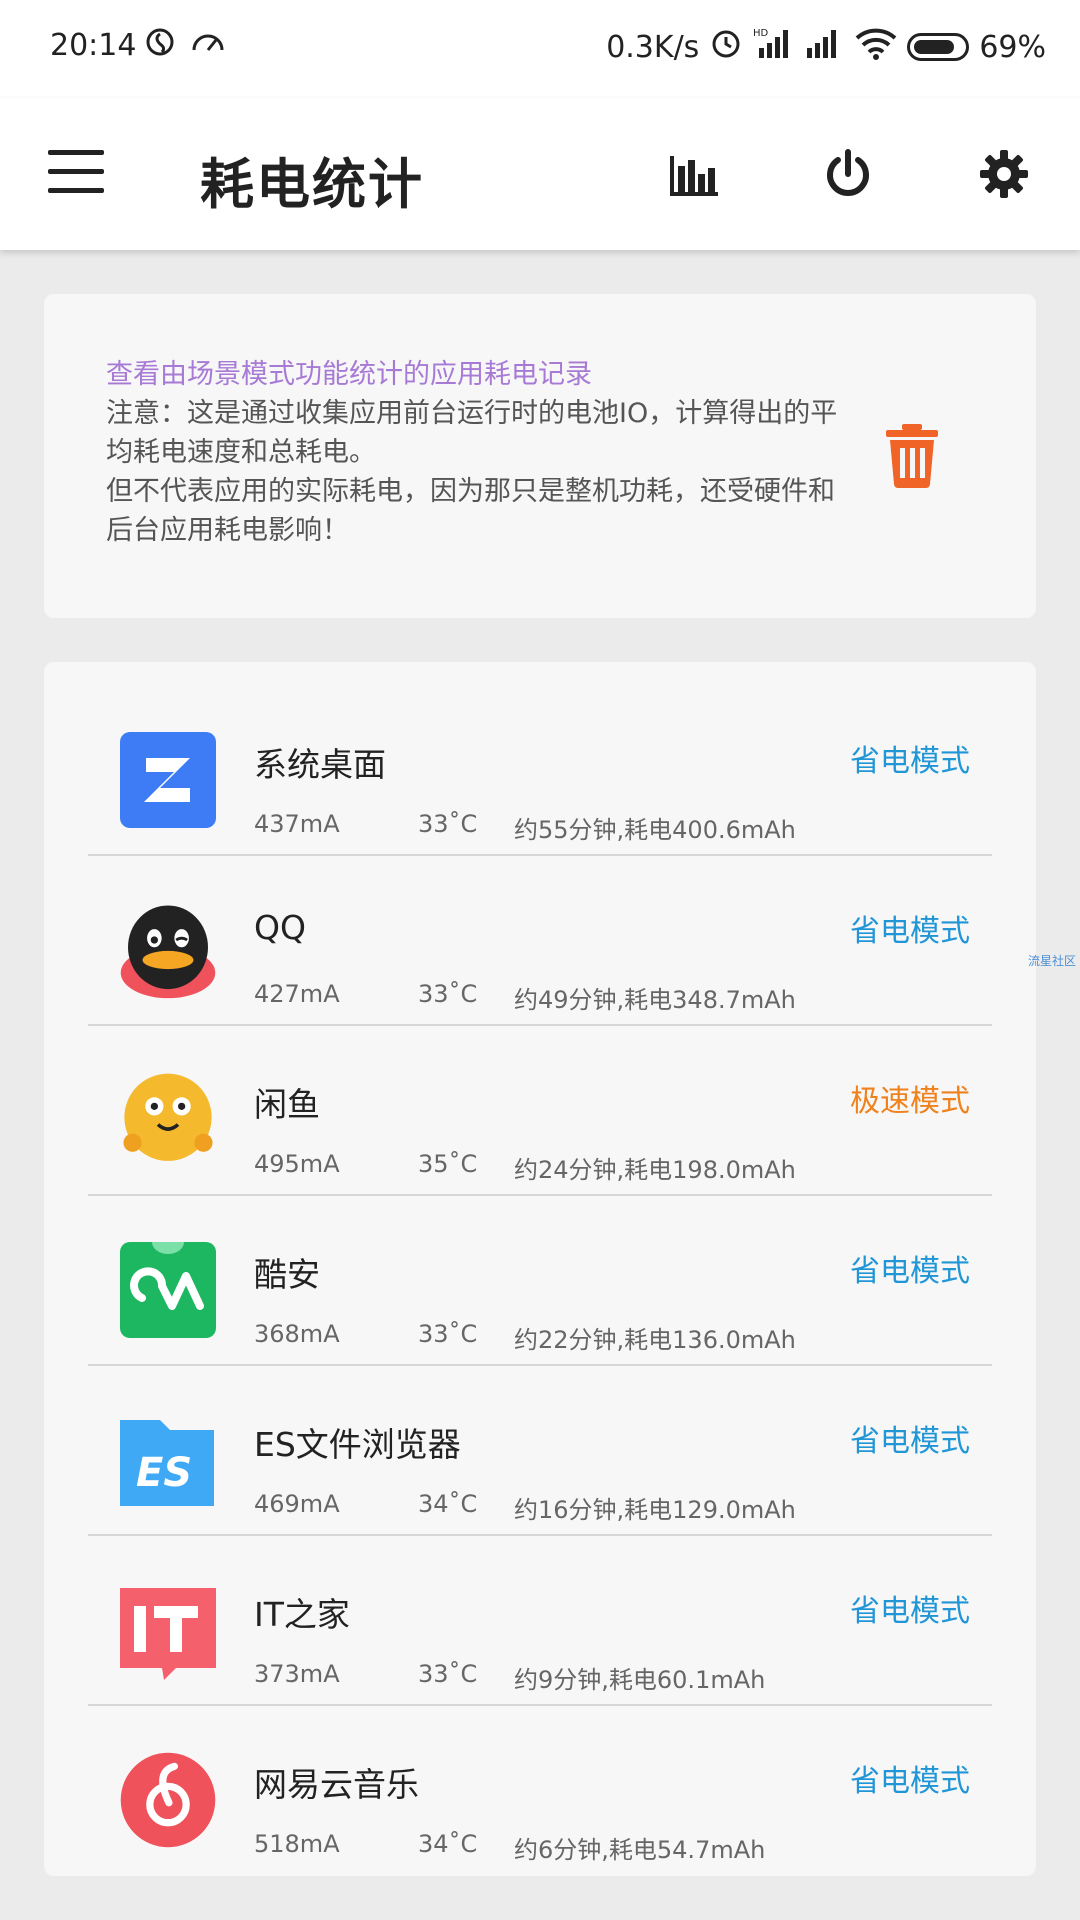 This screenshot has height=1920, width=1080. I want to click on app-row: 闲鱼 极速模式 495mA 35˚C 约24分钟,耗电198.0mAh, so click(540, 1111).